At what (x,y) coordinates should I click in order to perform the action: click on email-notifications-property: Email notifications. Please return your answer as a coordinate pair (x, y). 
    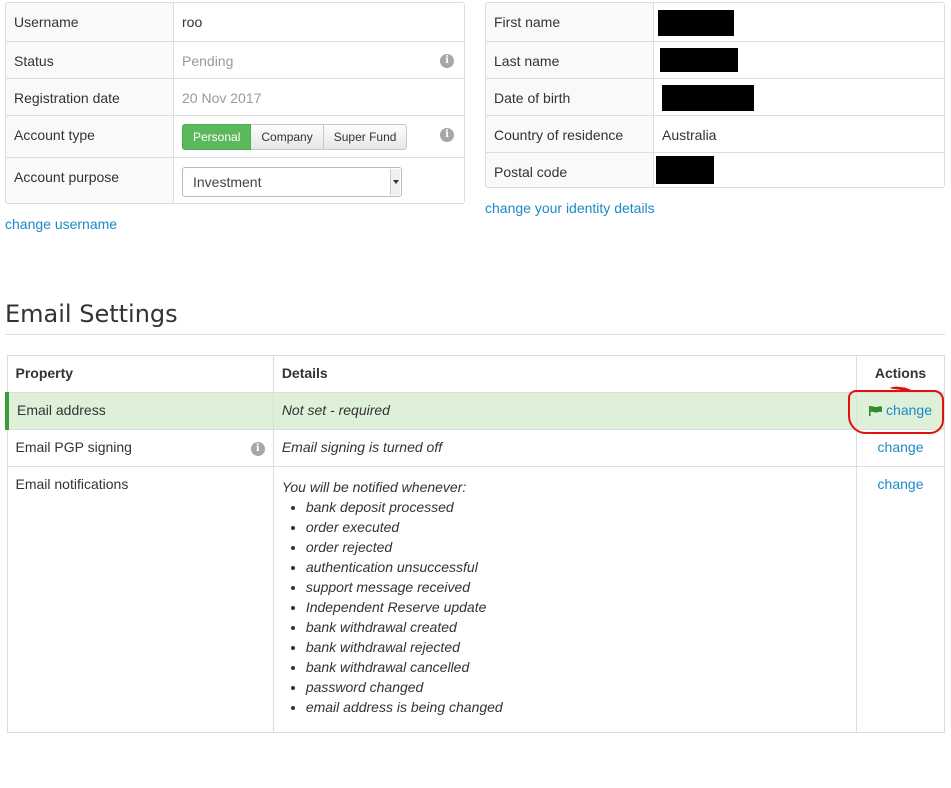
    Looking at the image, I should click on (140, 599).